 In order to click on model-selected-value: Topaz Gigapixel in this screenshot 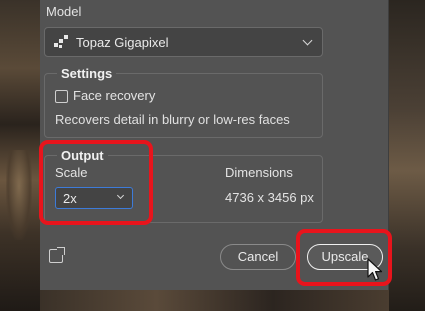, I will do `click(122, 42)`.